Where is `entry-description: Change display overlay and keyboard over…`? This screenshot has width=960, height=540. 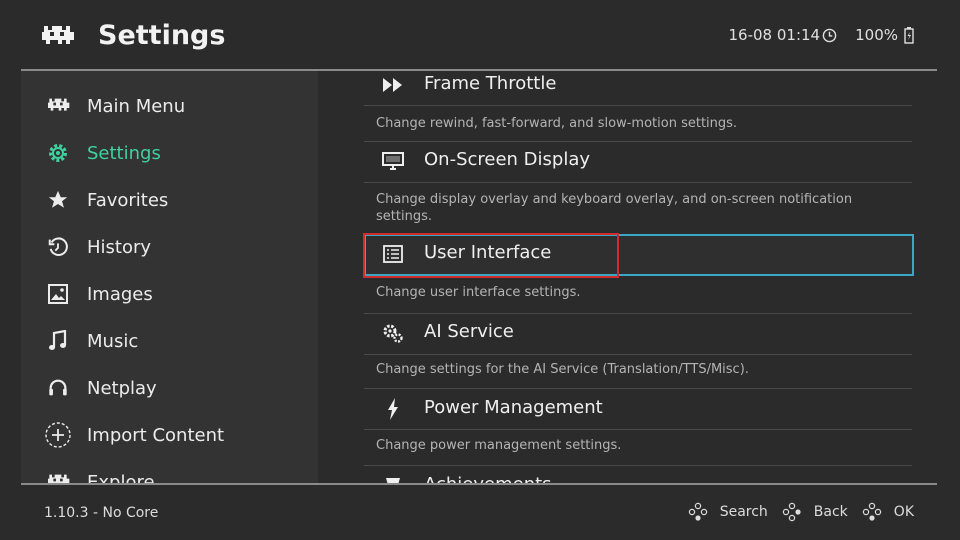 entry-description: Change display overlay and keyboard over… is located at coordinates (614, 208).